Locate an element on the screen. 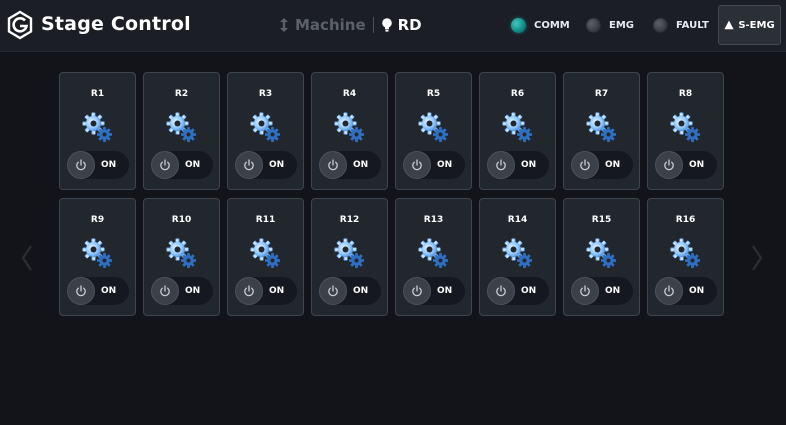 The width and height of the screenshot is (786, 425). mode-rd: RD is located at coordinates (401, 25).